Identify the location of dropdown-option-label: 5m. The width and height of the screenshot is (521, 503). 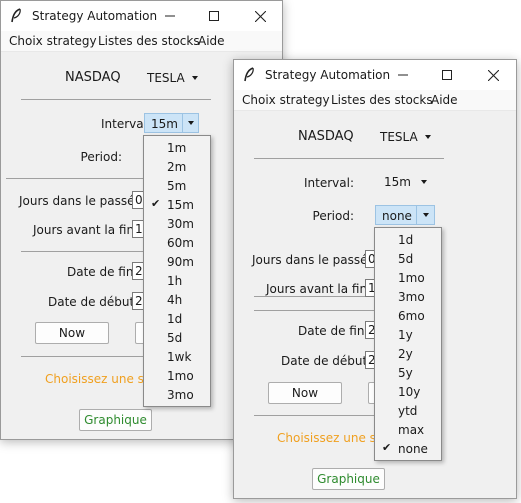
(177, 186).